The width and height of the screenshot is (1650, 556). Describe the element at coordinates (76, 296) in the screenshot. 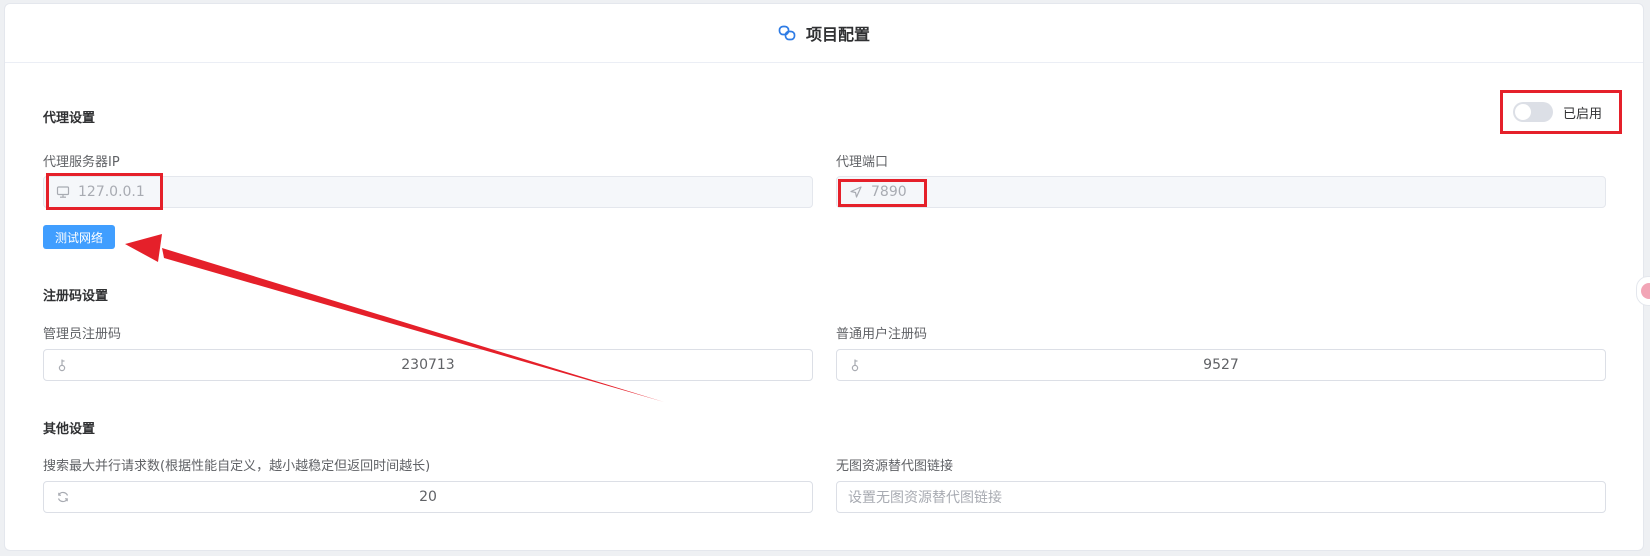

I see `register-section-title: 注册码设置` at that location.